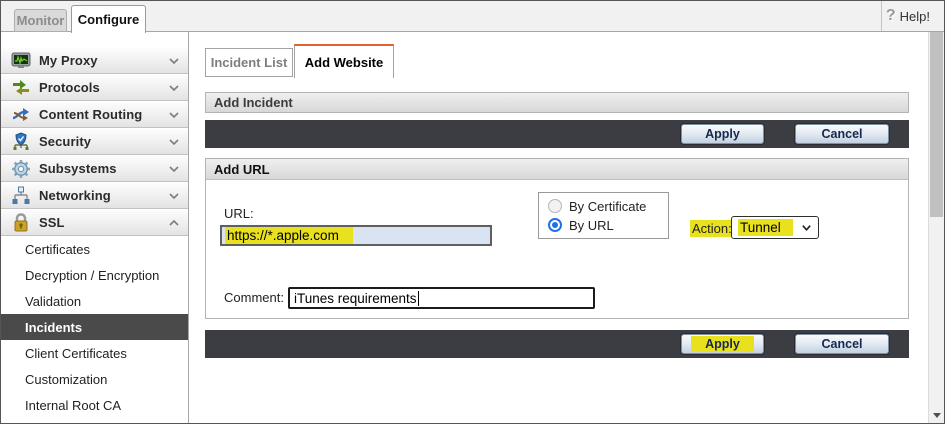 The width and height of the screenshot is (945, 424). I want to click on scroll-down-button, so click(936, 415).